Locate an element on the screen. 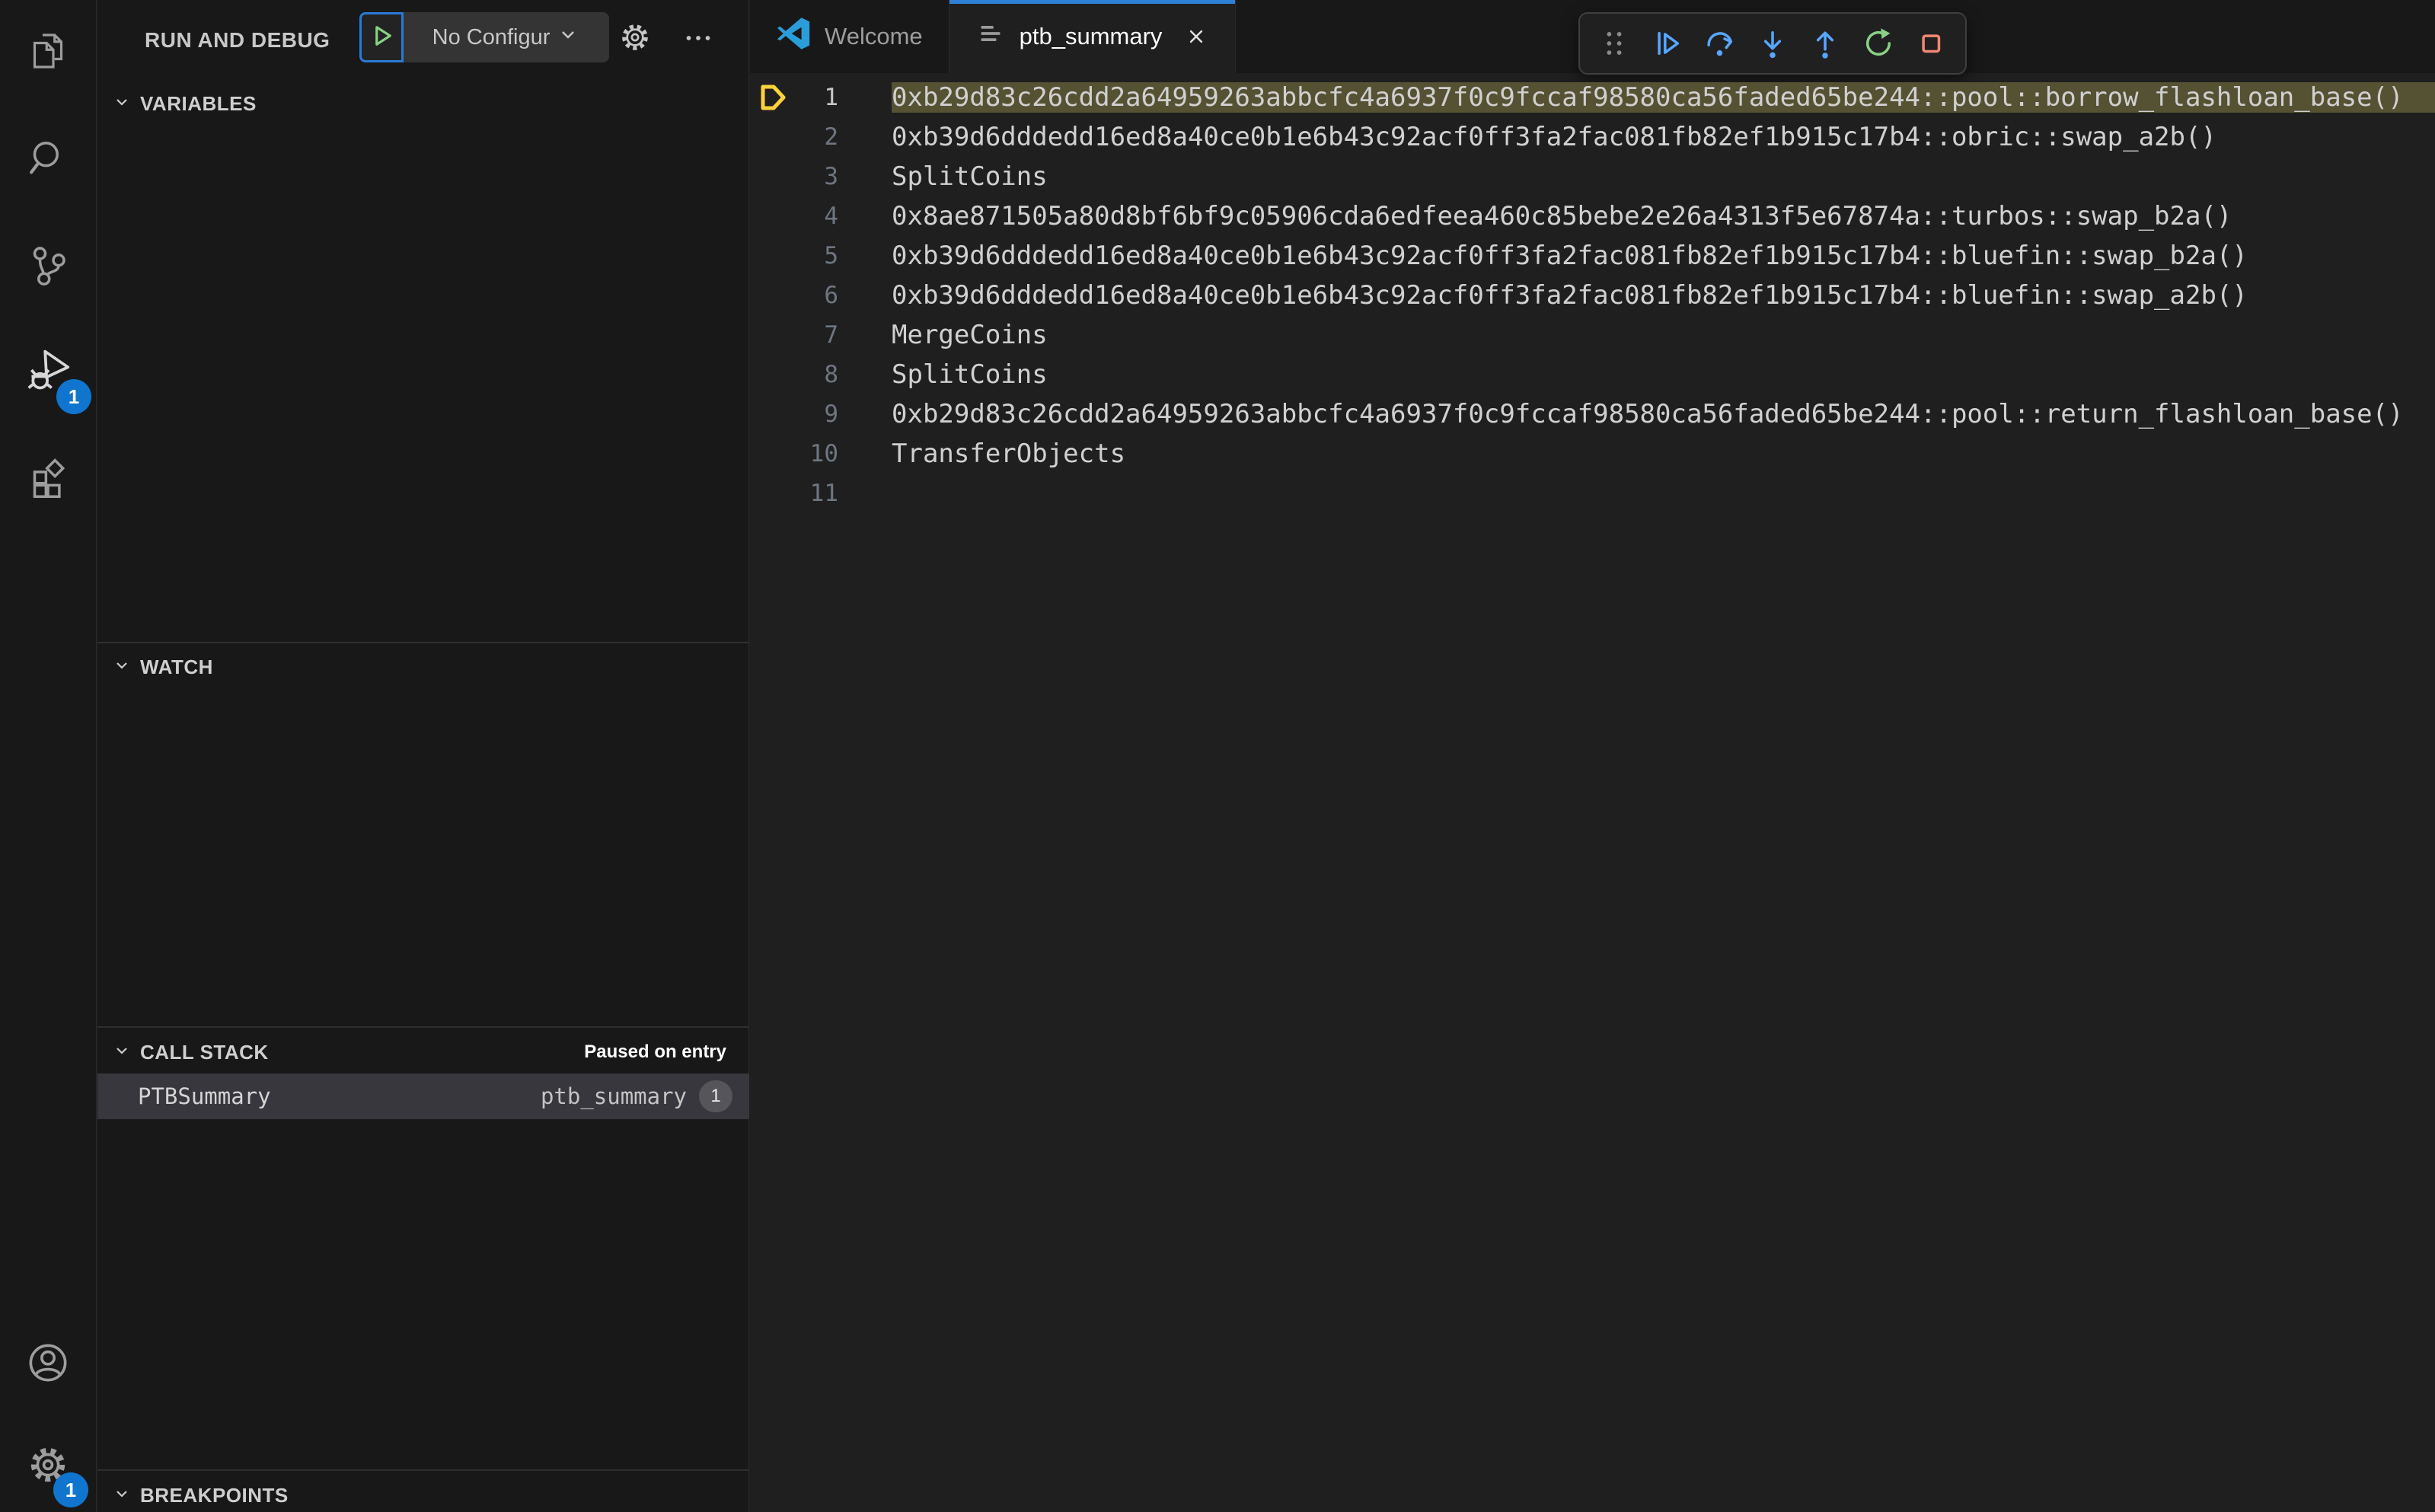 The height and width of the screenshot is (1512, 2435). restart-button is located at coordinates (1878, 43).